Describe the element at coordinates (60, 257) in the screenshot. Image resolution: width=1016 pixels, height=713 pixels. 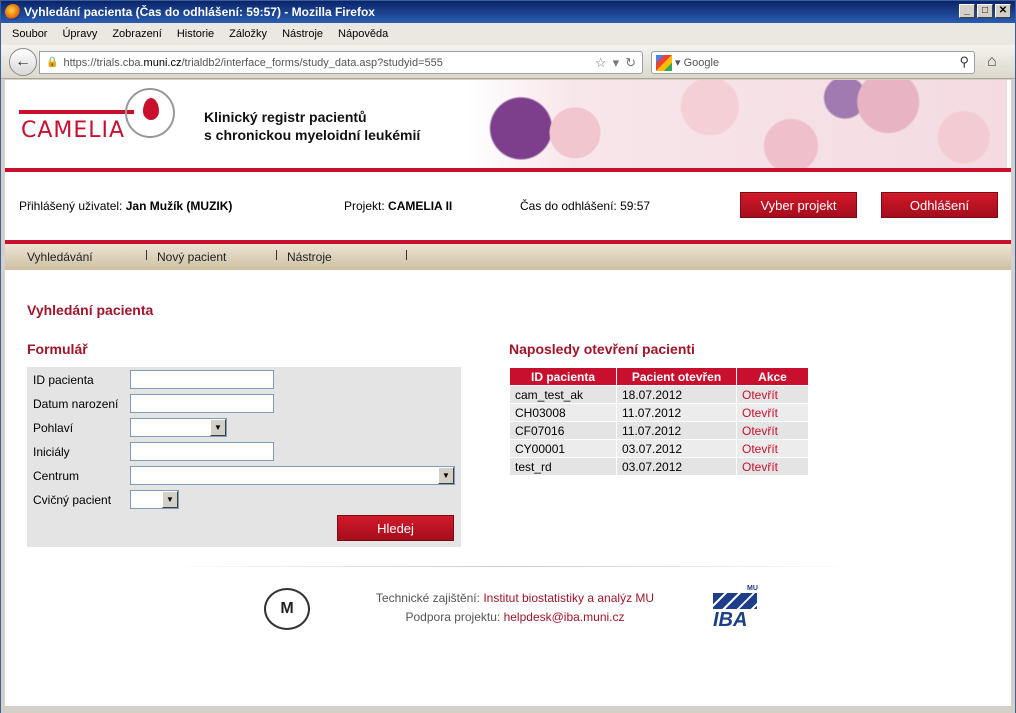
I see `nav-vyhledavani: Vyhledávání` at that location.